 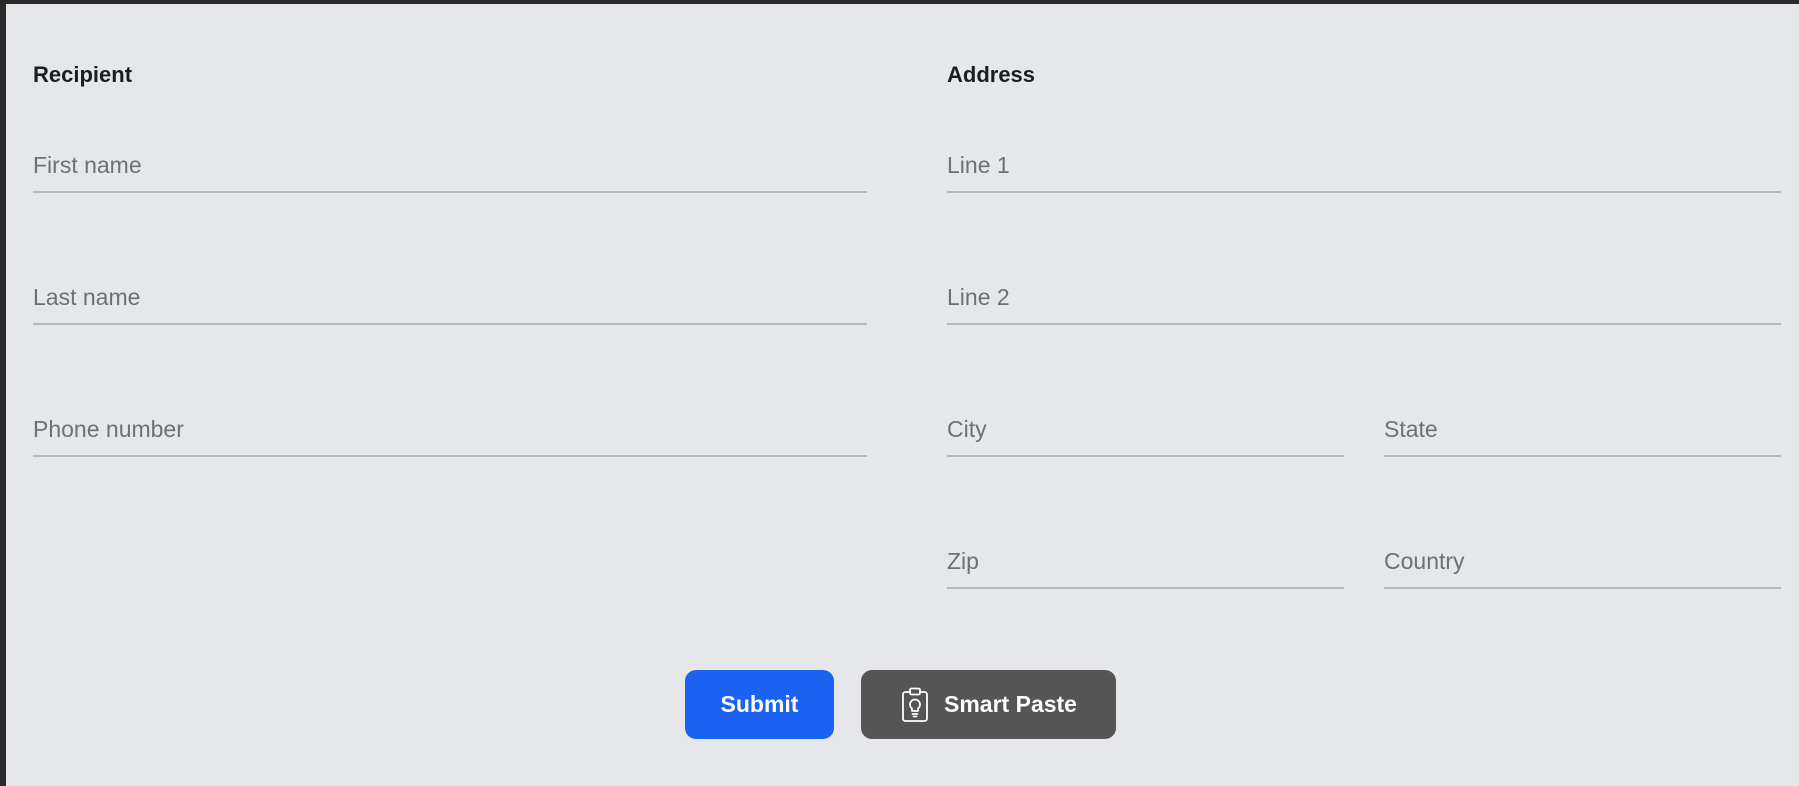 What do you see at coordinates (991, 74) in the screenshot?
I see `address-heading: Address` at bounding box center [991, 74].